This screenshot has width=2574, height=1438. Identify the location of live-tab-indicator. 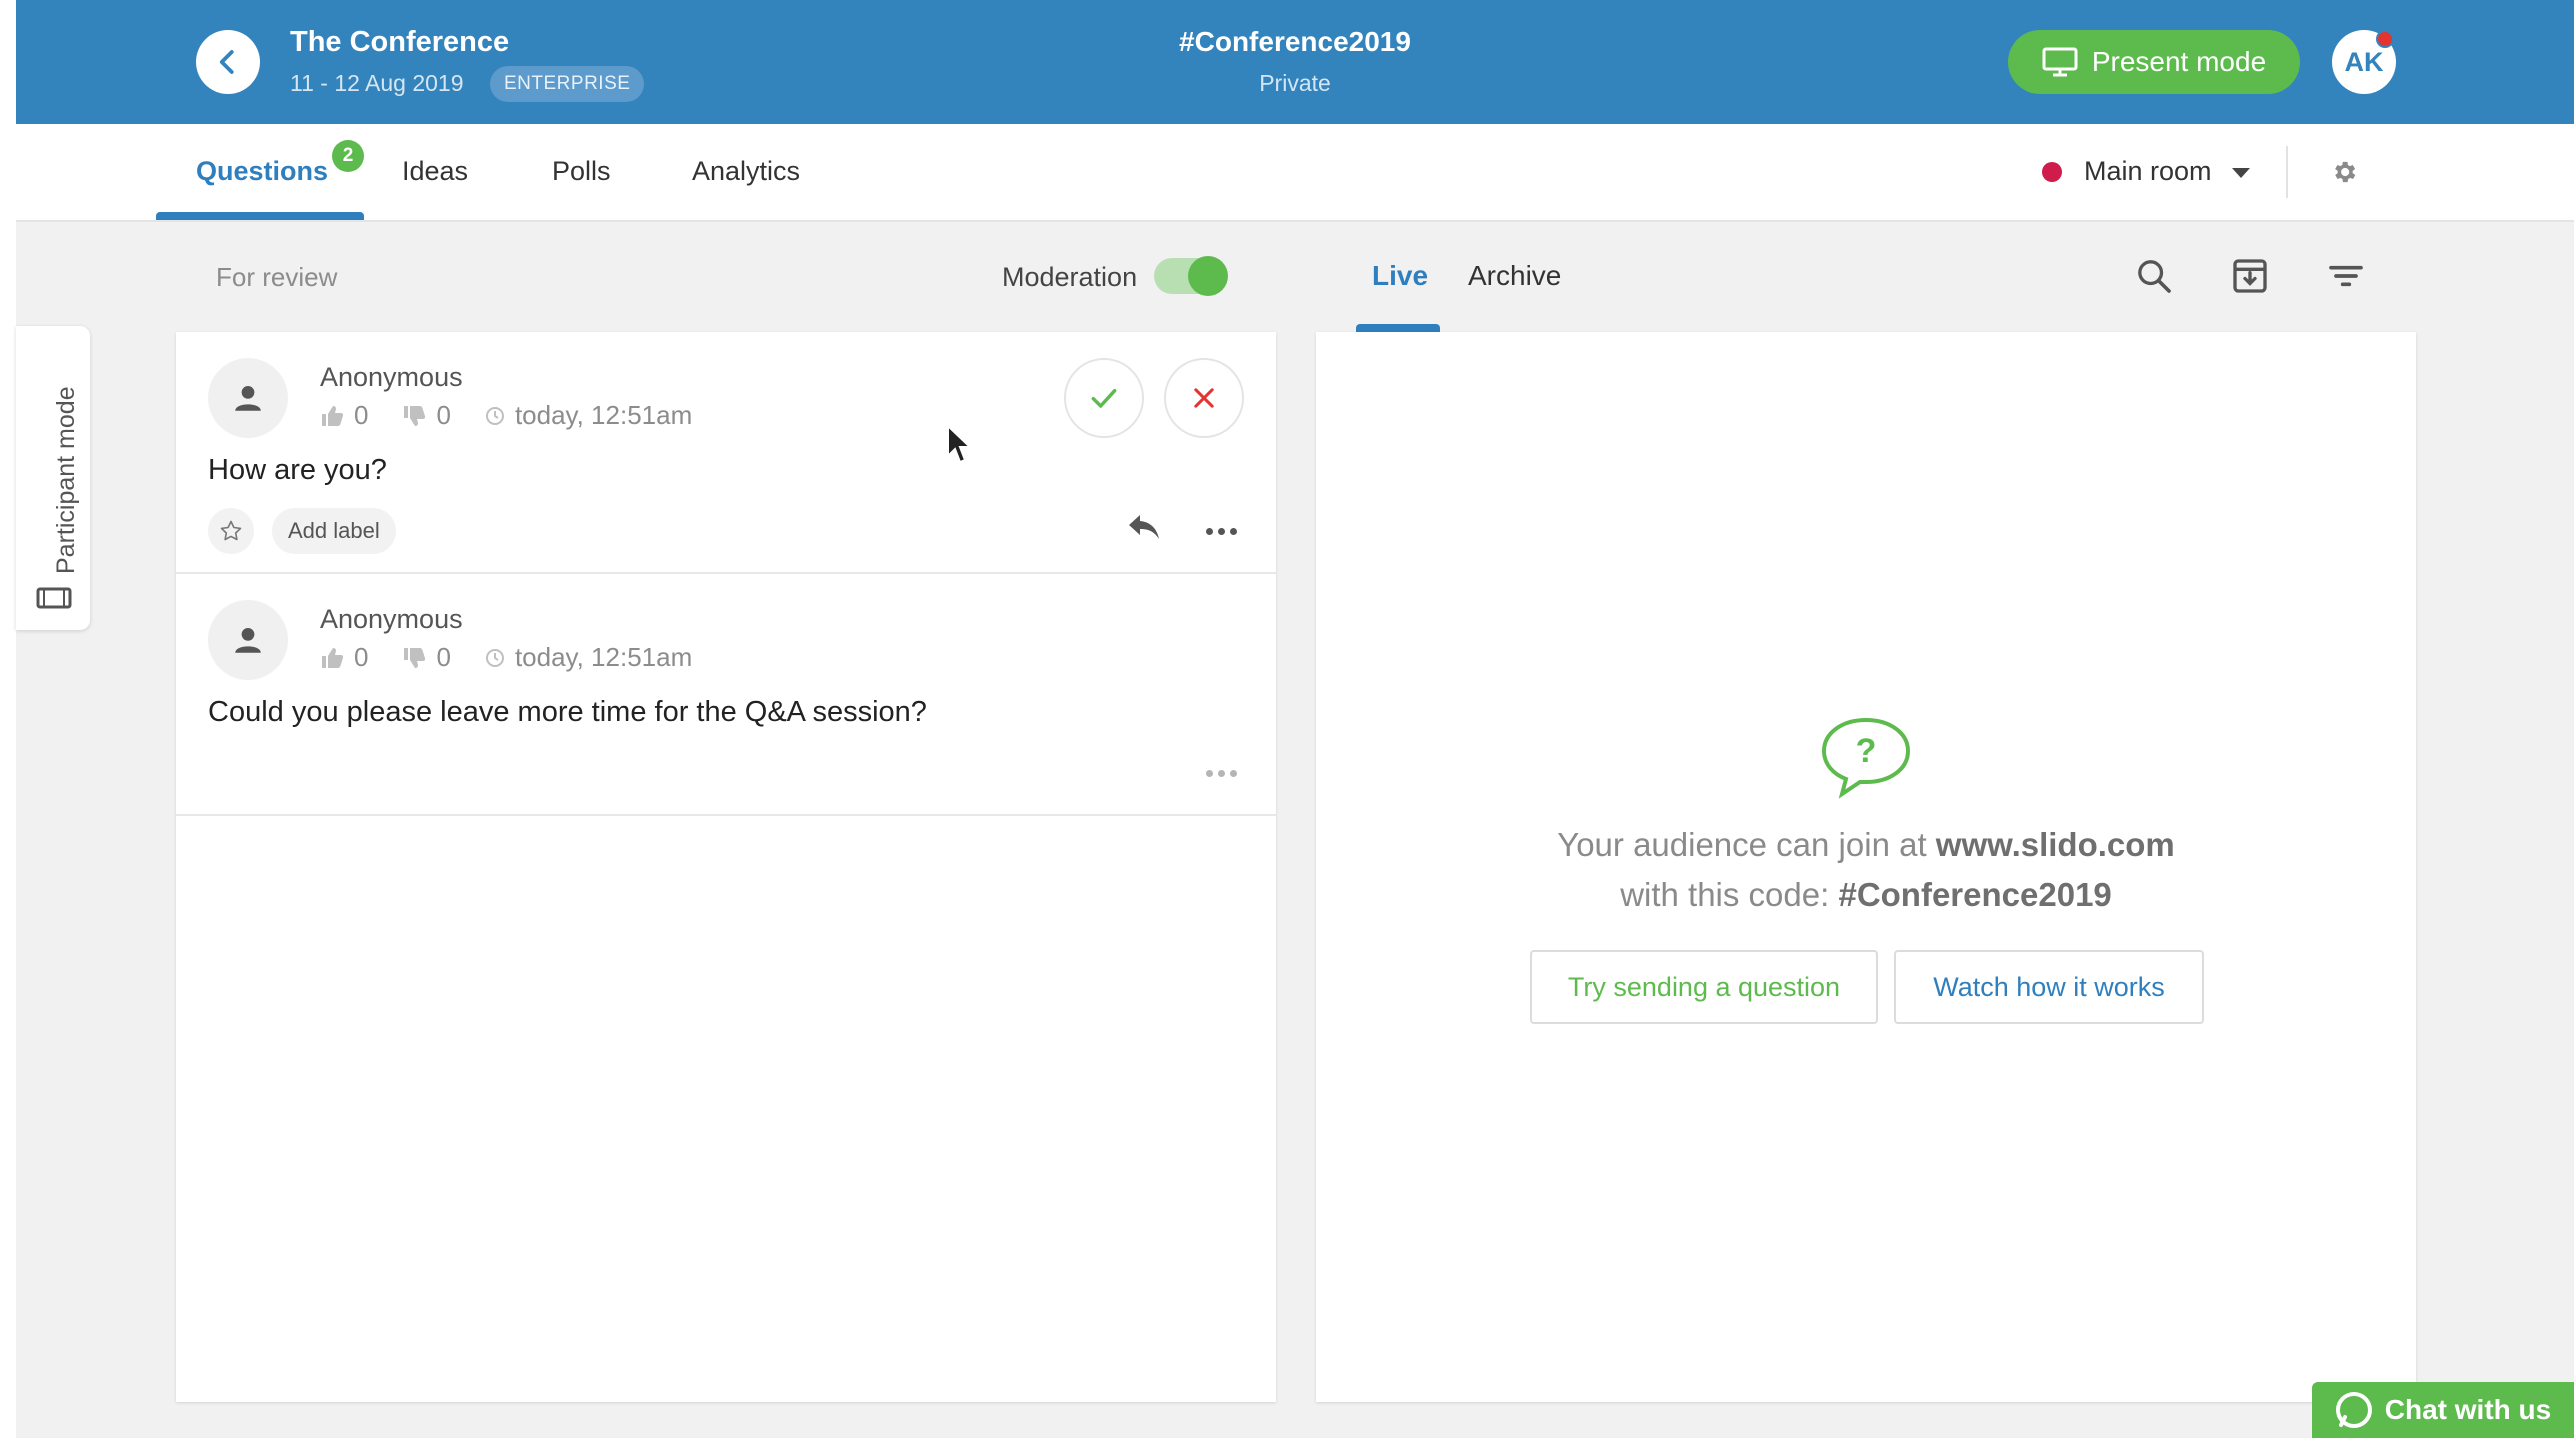
(1398, 328).